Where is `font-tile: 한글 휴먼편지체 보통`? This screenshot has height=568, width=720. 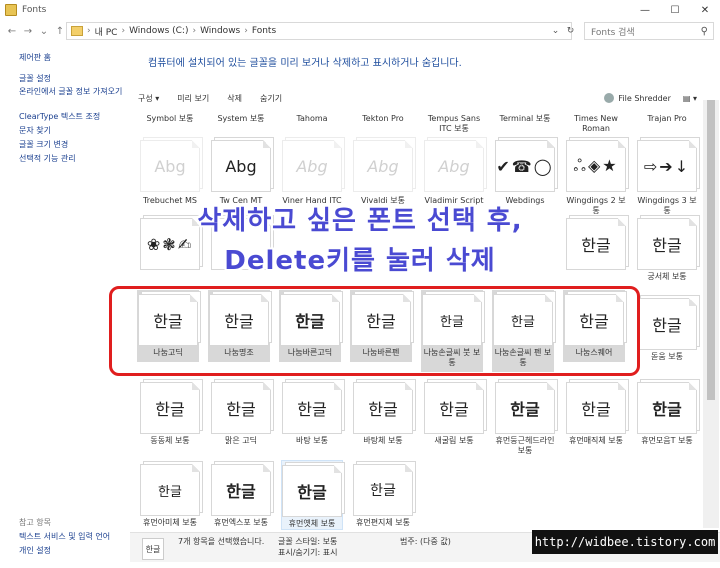
font-tile: 한글 휴먼편지체 보통 is located at coordinates (383, 496).